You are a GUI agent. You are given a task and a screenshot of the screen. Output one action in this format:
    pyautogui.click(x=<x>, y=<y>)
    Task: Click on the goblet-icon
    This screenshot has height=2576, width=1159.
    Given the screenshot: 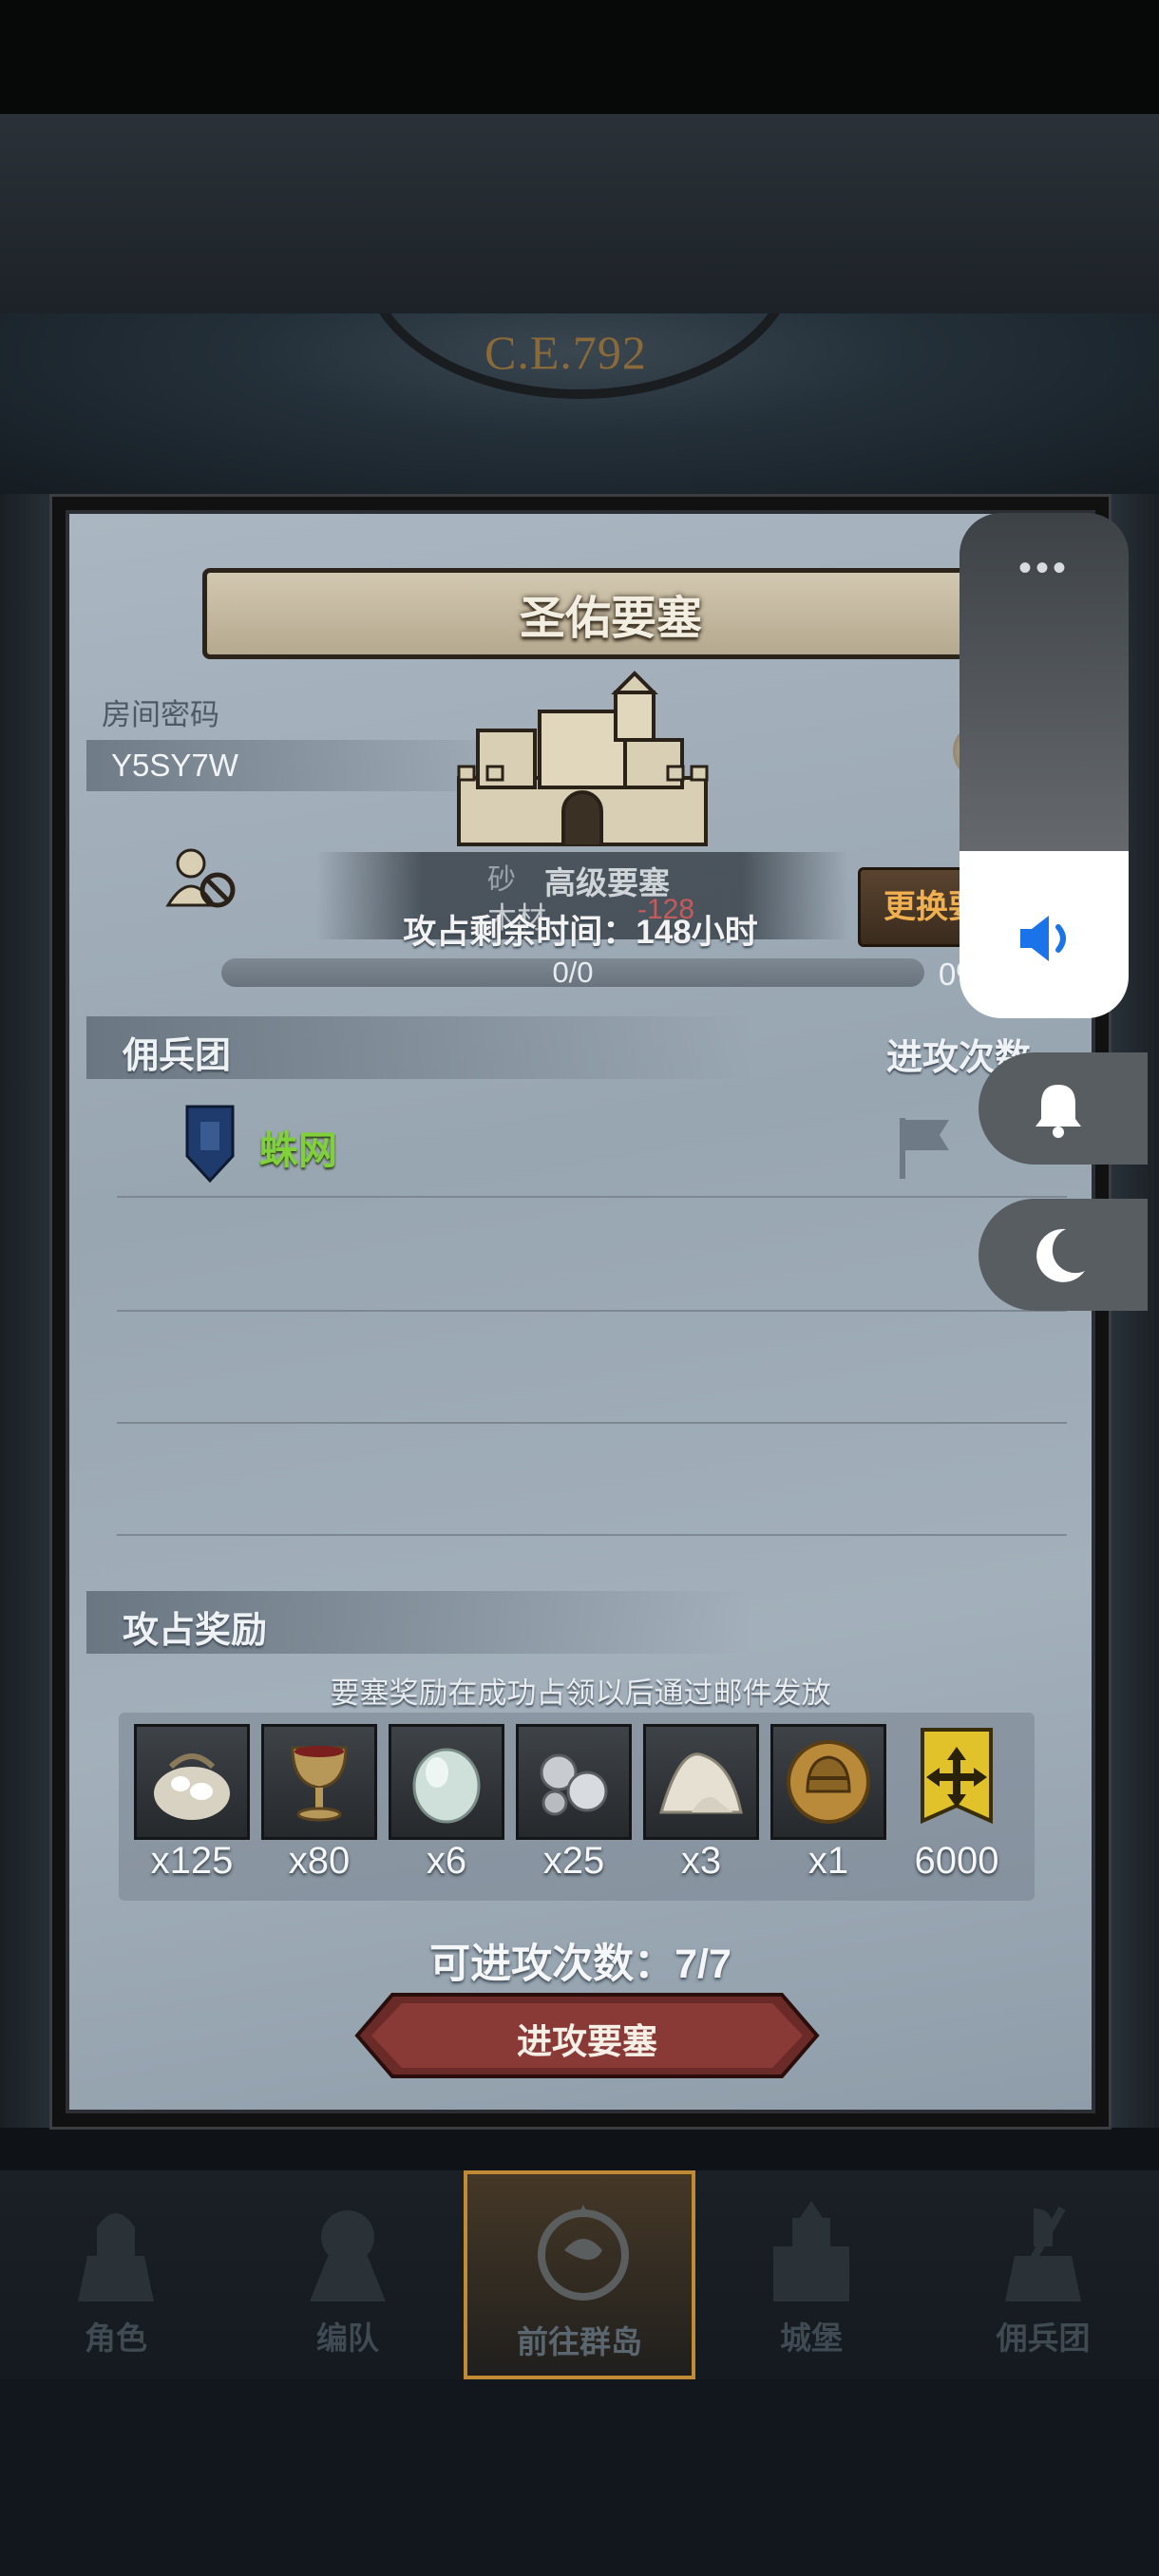 What is the action you would take?
    pyautogui.click(x=319, y=1784)
    